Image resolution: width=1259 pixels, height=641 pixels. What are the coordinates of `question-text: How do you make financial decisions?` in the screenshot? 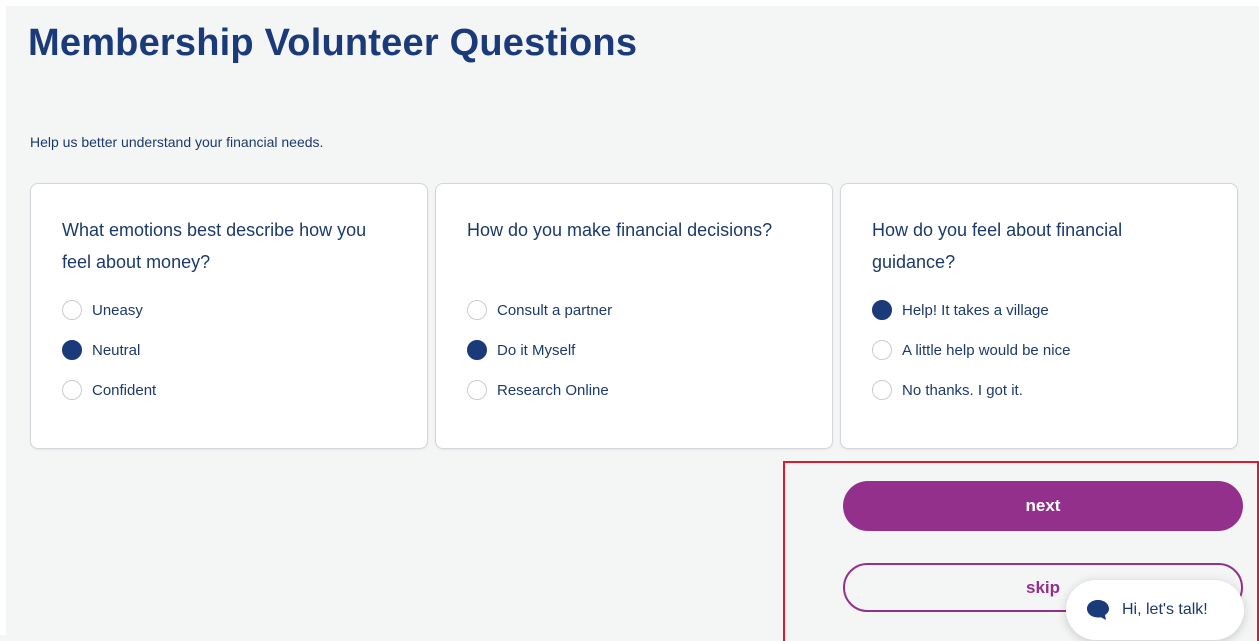 It's located at (620, 230).